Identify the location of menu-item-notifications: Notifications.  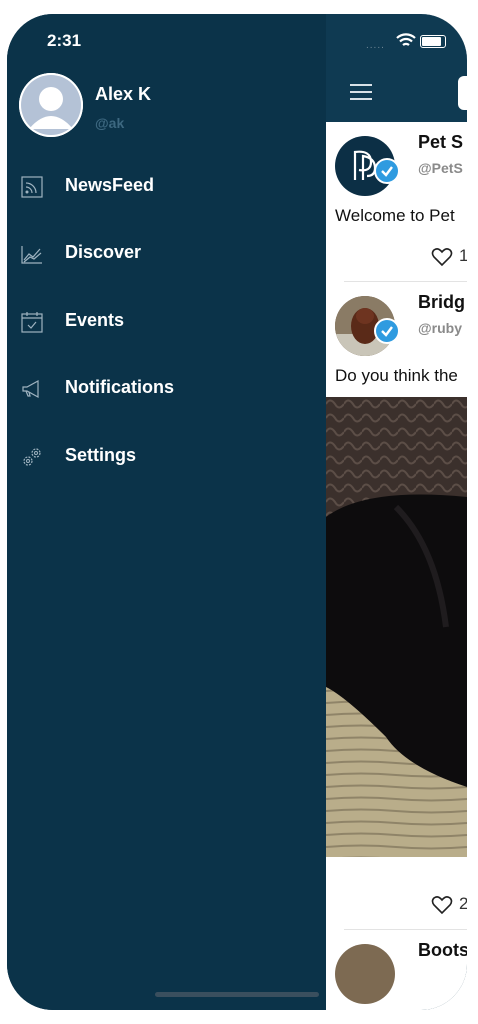
(157, 388).